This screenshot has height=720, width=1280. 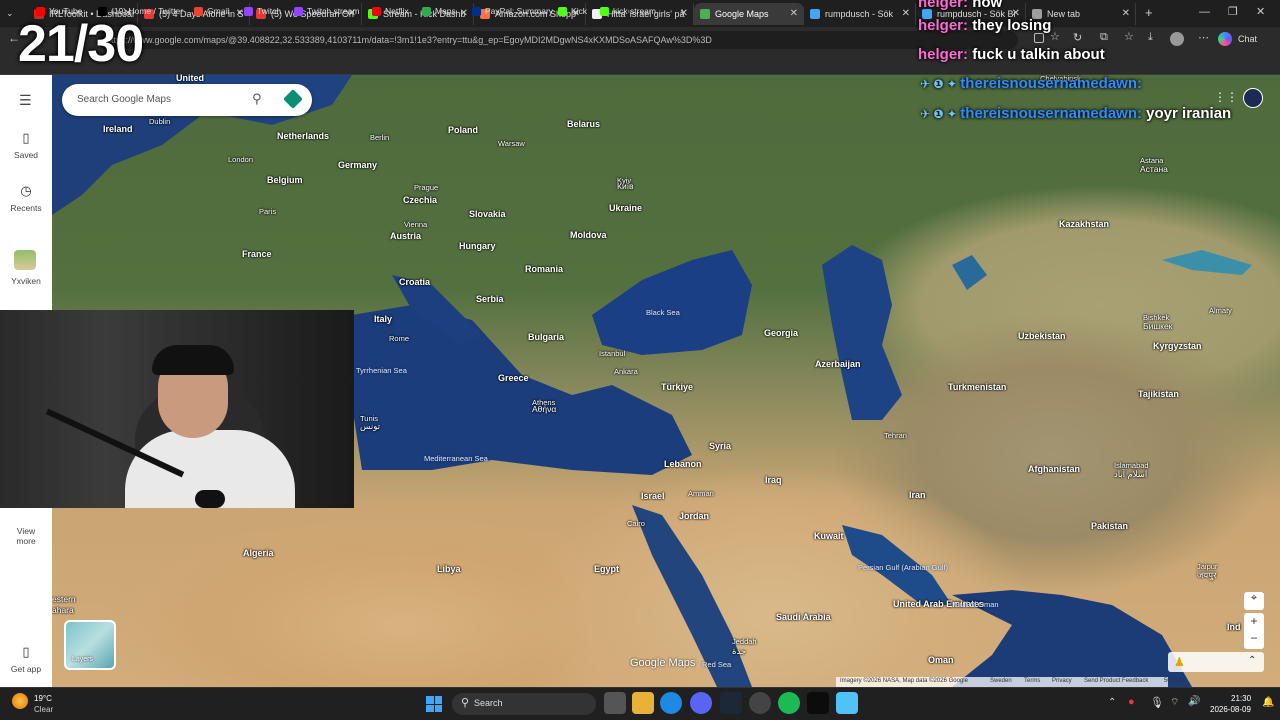 What do you see at coordinates (439, 11) in the screenshot?
I see `bookmark-6: Maps` at bounding box center [439, 11].